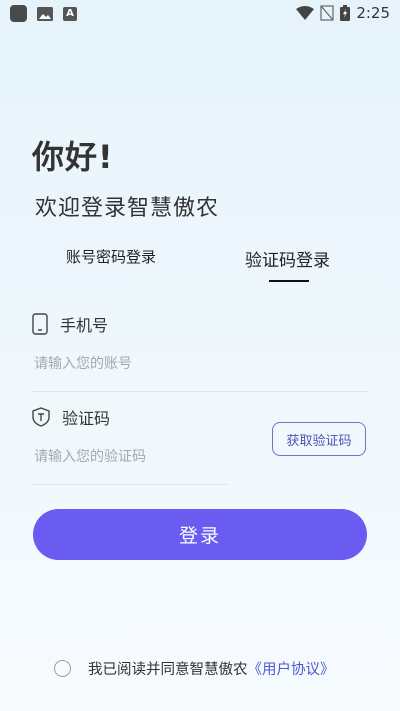  Describe the element at coordinates (84, 325) in the screenshot. I see `phone-label-text: 手机号` at that location.